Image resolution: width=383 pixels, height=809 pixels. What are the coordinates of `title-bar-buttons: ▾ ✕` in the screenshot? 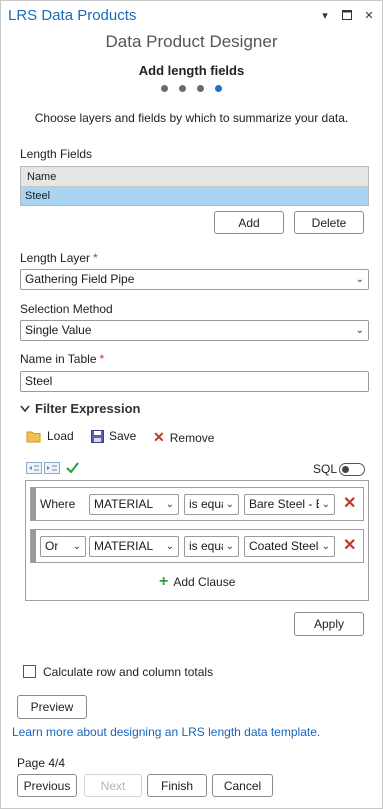 It's located at (347, 15).